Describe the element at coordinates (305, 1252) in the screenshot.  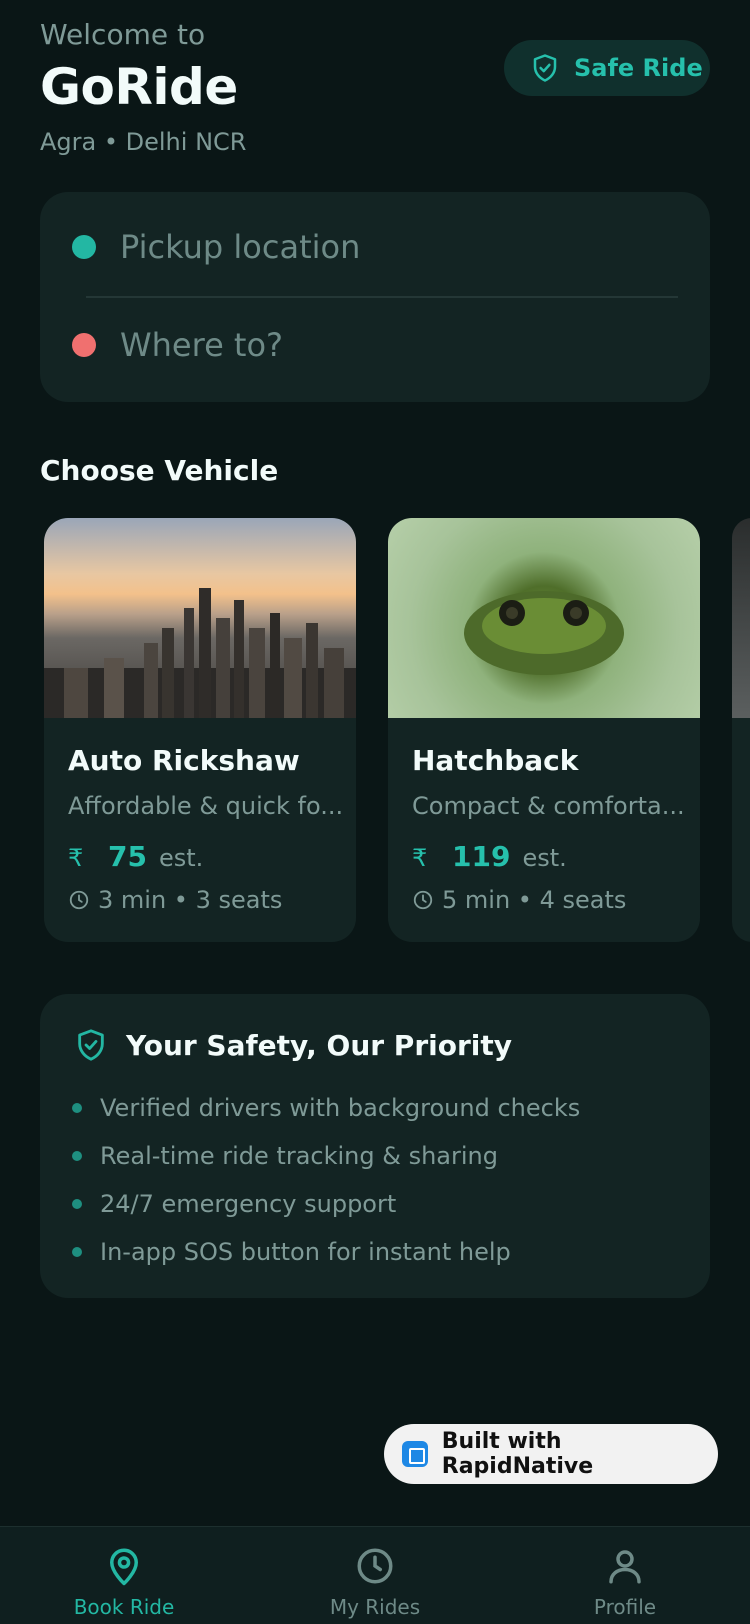
I see `safety-item-text: In-app SOS button for instant help` at that location.